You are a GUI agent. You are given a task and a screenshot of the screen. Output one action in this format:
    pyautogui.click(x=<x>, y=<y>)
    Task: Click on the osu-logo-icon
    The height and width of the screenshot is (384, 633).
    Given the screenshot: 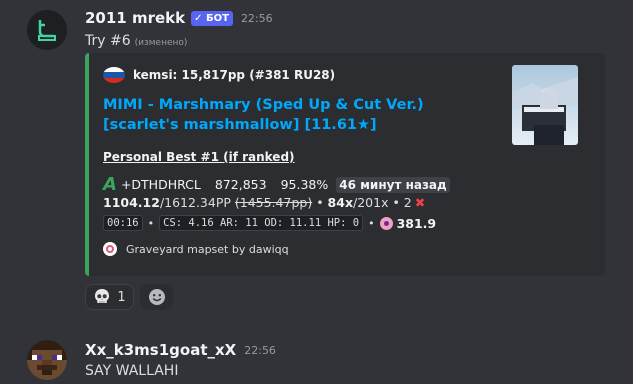 What is the action you would take?
    pyautogui.click(x=110, y=249)
    